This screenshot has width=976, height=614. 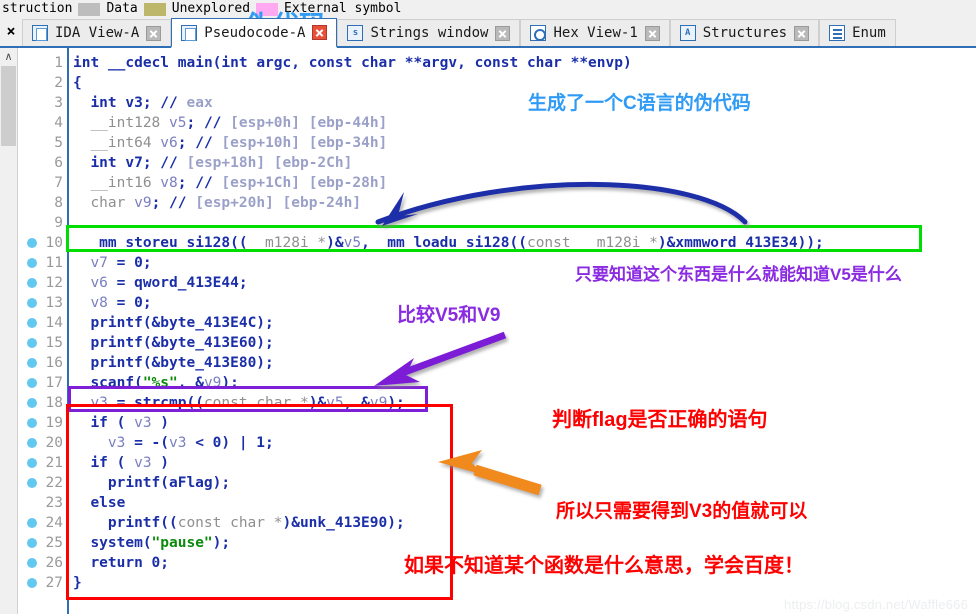 What do you see at coordinates (497, 143) in the screenshot?
I see `code-line: 5 __int64 v6; // [esp+10h] [ebp-34h]` at bounding box center [497, 143].